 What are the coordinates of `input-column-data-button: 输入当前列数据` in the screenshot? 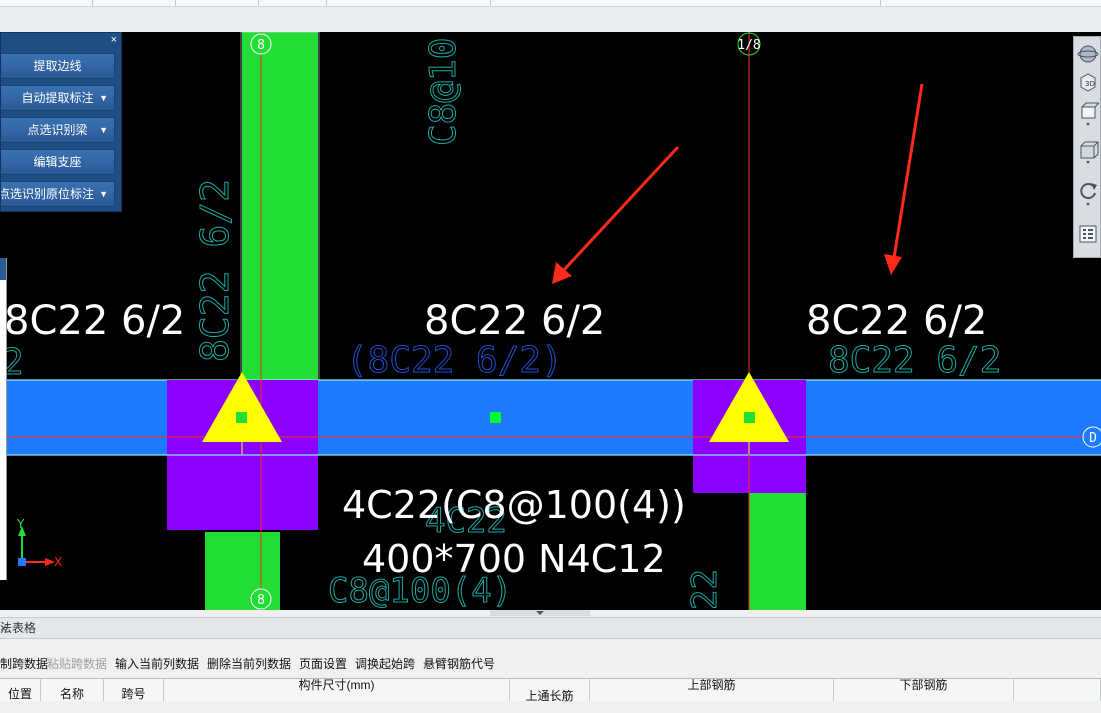 It's located at (157, 664).